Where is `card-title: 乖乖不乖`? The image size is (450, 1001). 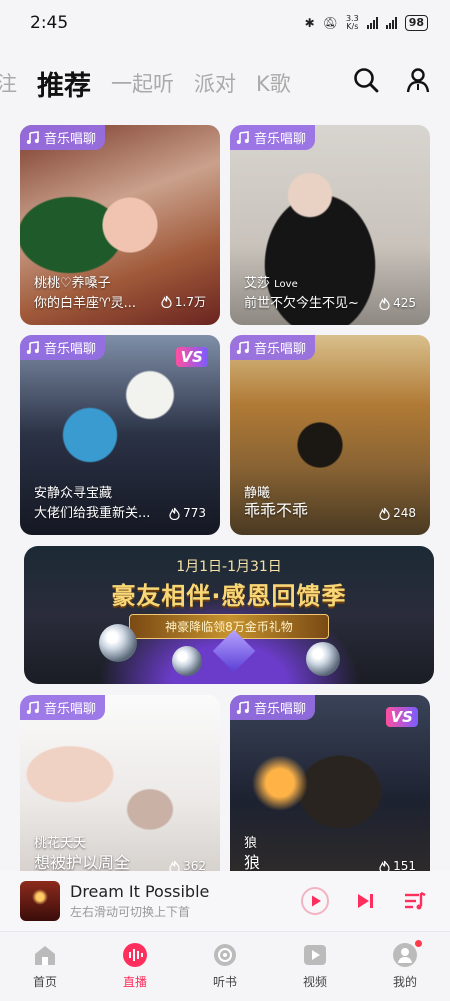
card-title: 乖乖不乖 is located at coordinates (276, 510).